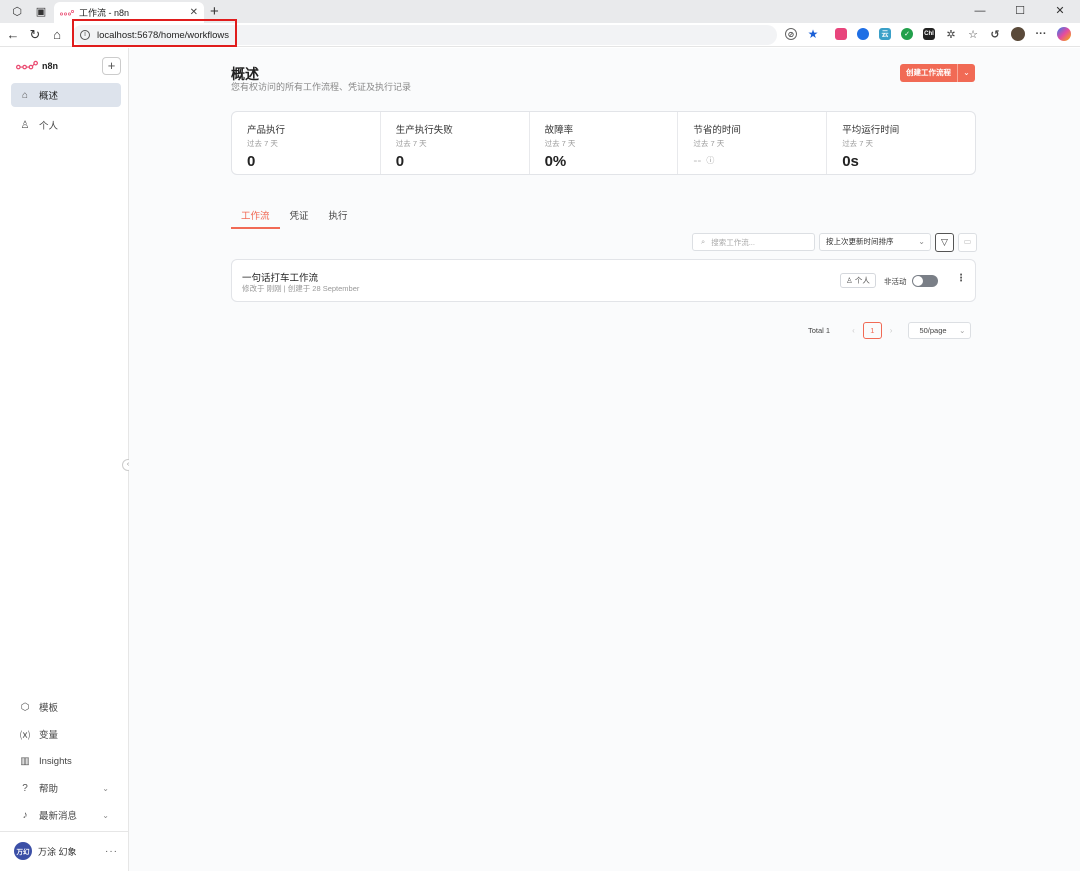 Image resolution: width=1080 pixels, height=871 pixels. What do you see at coordinates (25, 761) in the screenshot?
I see `chart-icon: ▥` at bounding box center [25, 761].